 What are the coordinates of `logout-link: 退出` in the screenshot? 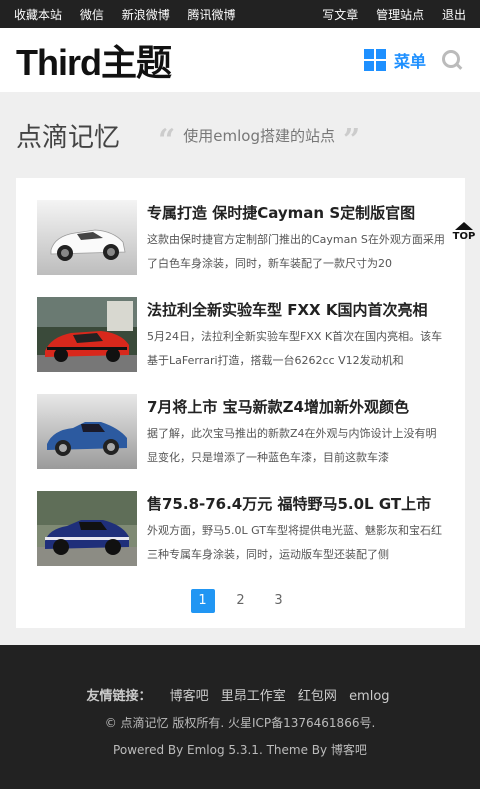 It's located at (454, 15).